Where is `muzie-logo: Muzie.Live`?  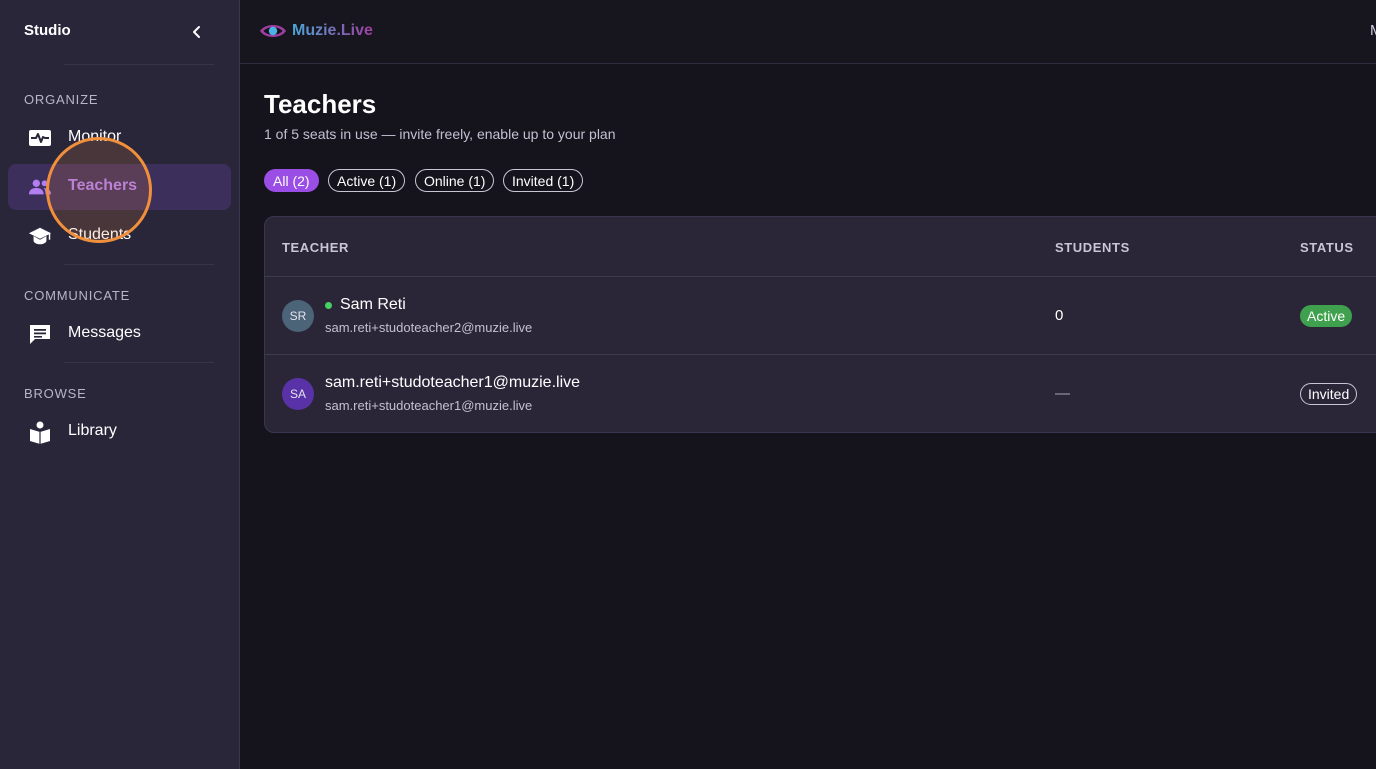 muzie-logo: Muzie.Live is located at coordinates (315, 31).